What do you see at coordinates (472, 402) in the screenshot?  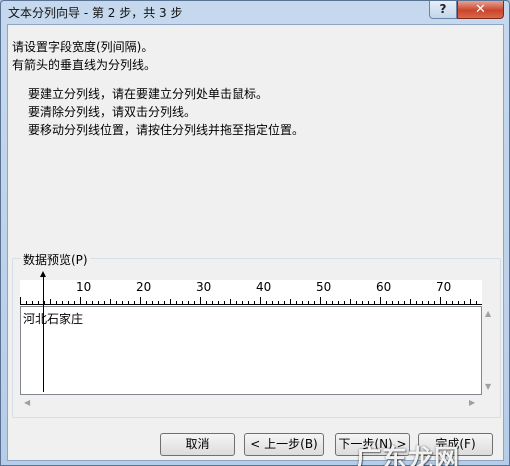 I see `scroll-right-icon: ▶` at bounding box center [472, 402].